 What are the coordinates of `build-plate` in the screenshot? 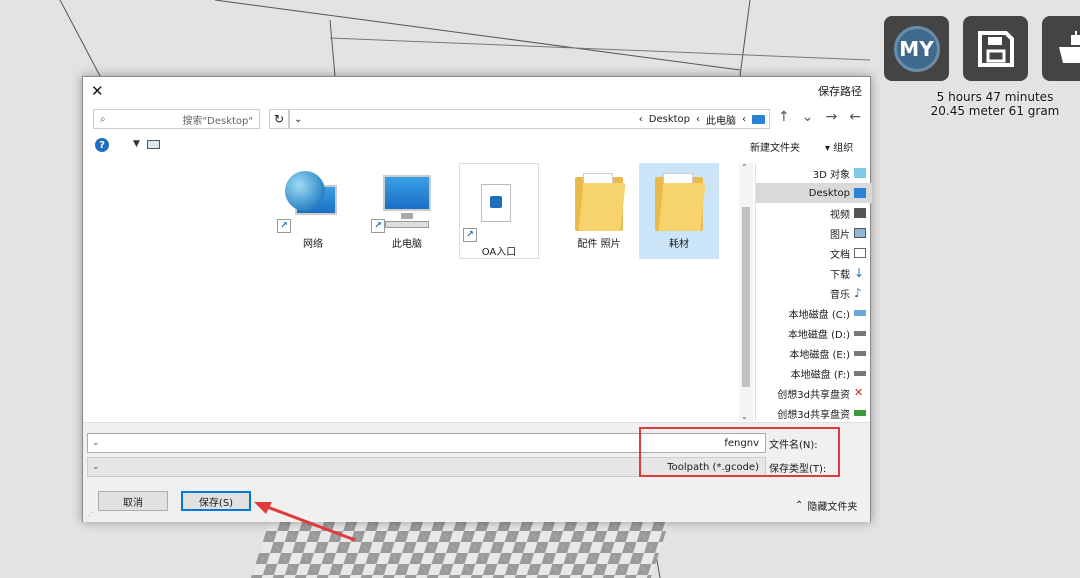 It's located at (460, 549).